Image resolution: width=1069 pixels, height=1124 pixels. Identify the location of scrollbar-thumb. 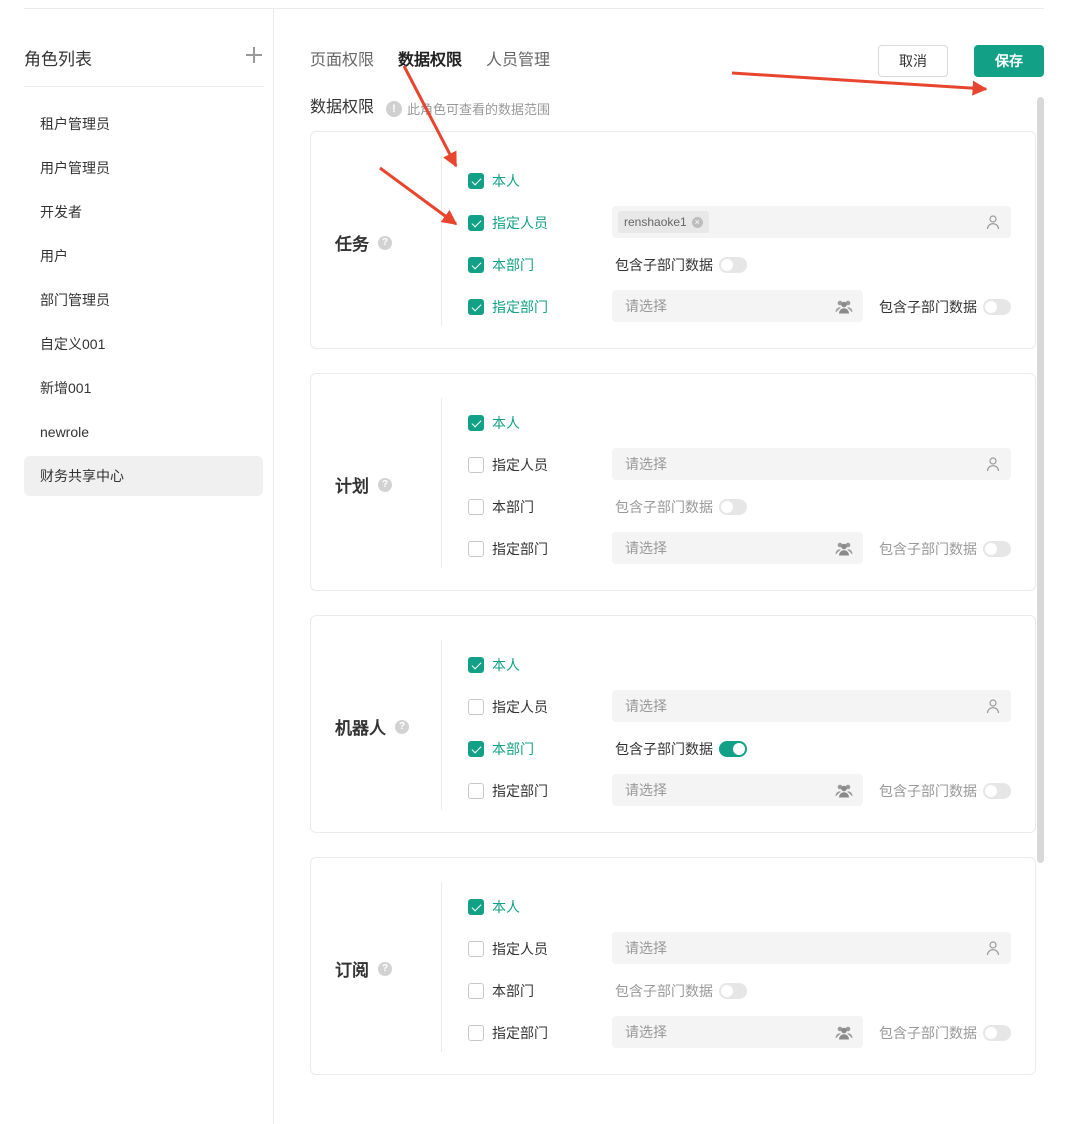
(1040, 480).